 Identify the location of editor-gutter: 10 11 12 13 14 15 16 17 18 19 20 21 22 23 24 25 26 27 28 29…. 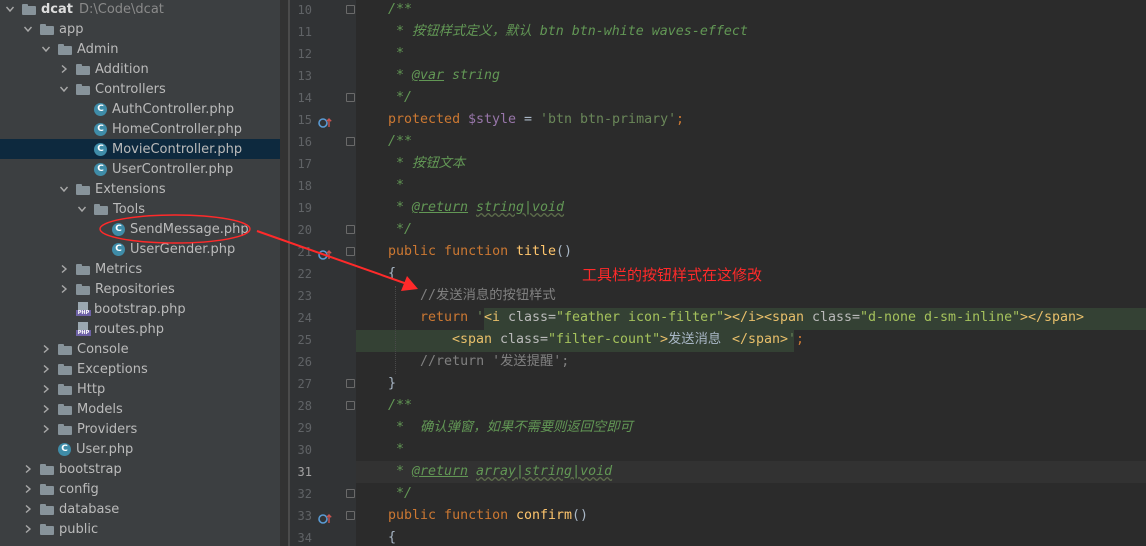
(323, 273).